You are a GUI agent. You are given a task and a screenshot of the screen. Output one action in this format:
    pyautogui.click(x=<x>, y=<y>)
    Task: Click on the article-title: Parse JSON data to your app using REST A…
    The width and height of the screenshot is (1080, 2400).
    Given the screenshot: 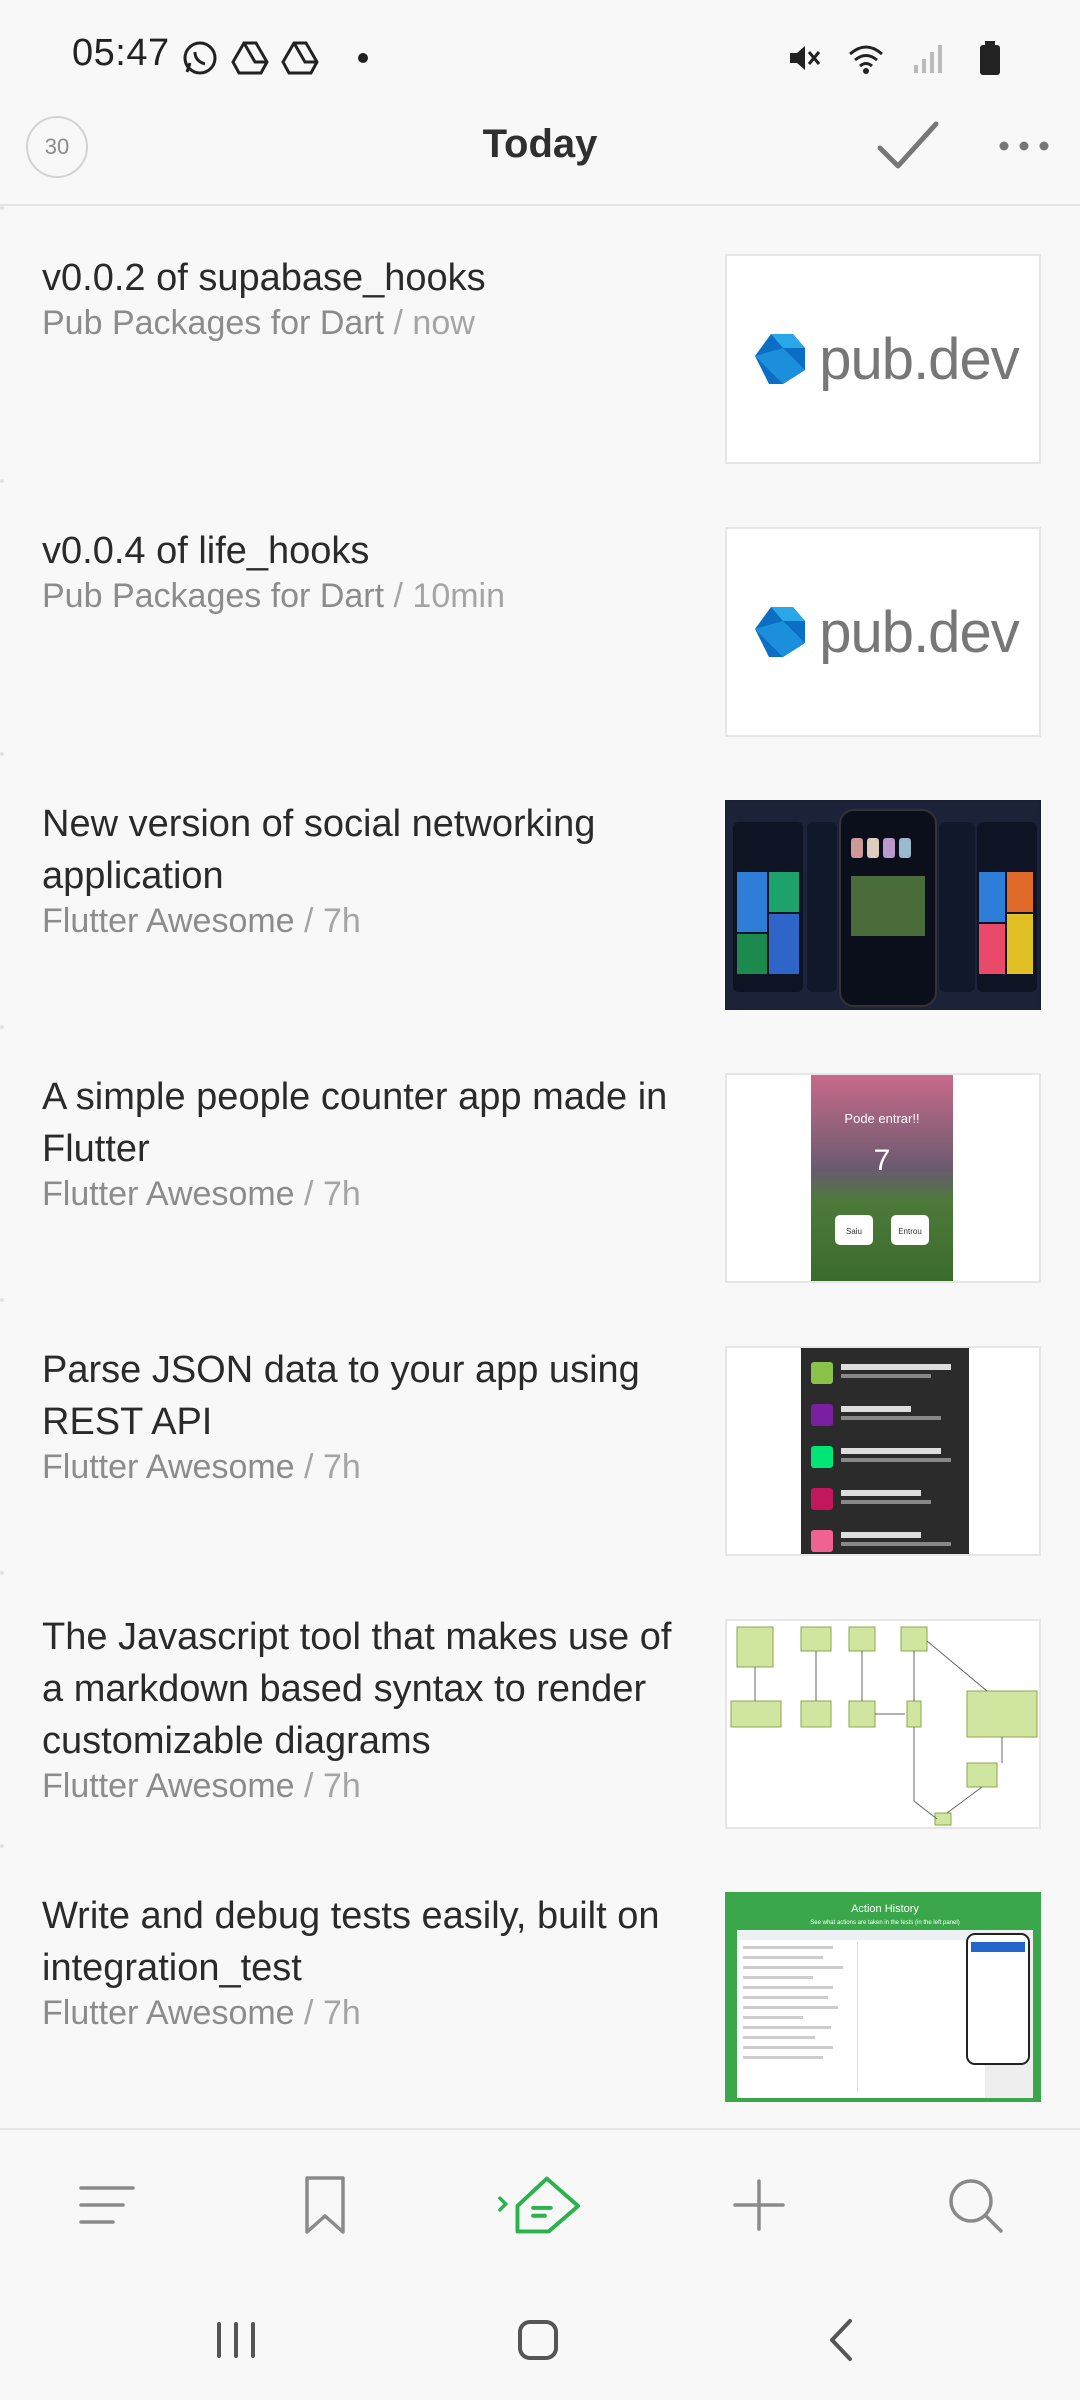 What is the action you would take?
    pyautogui.click(x=341, y=1396)
    